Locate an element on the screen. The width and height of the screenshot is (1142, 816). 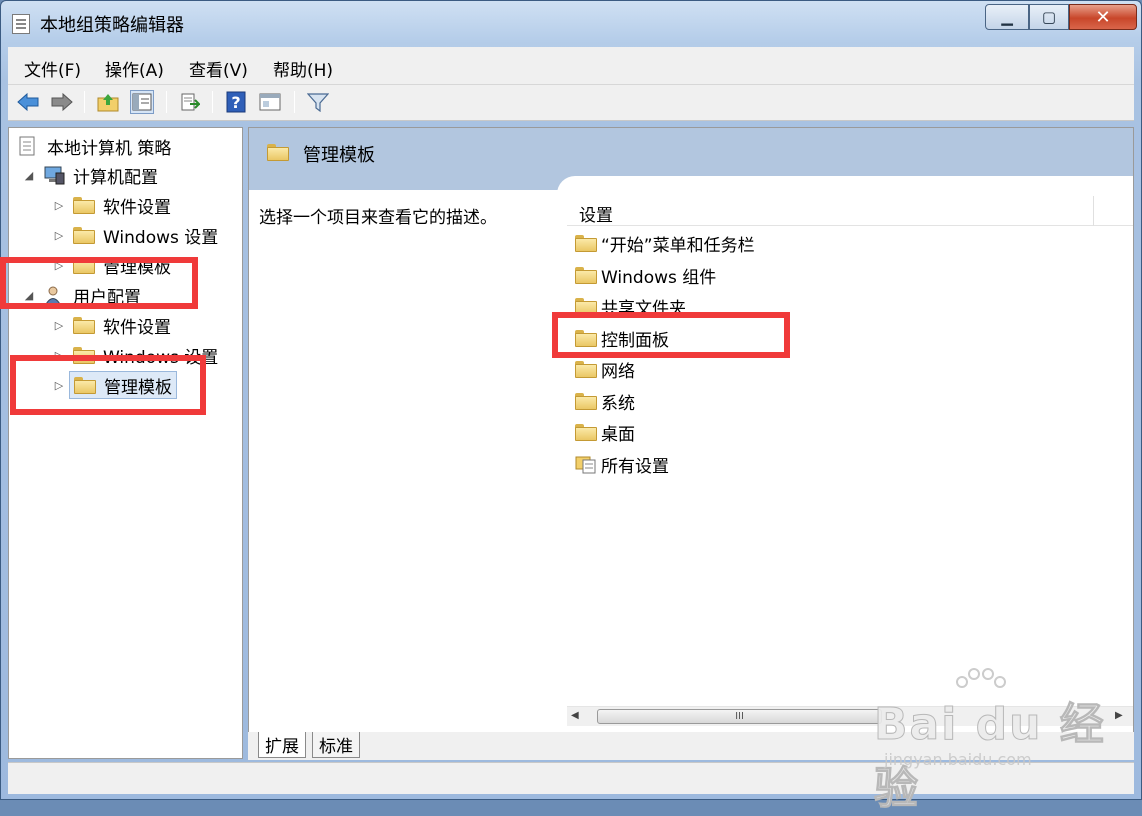
list-item: 网络 is located at coordinates (605, 369).